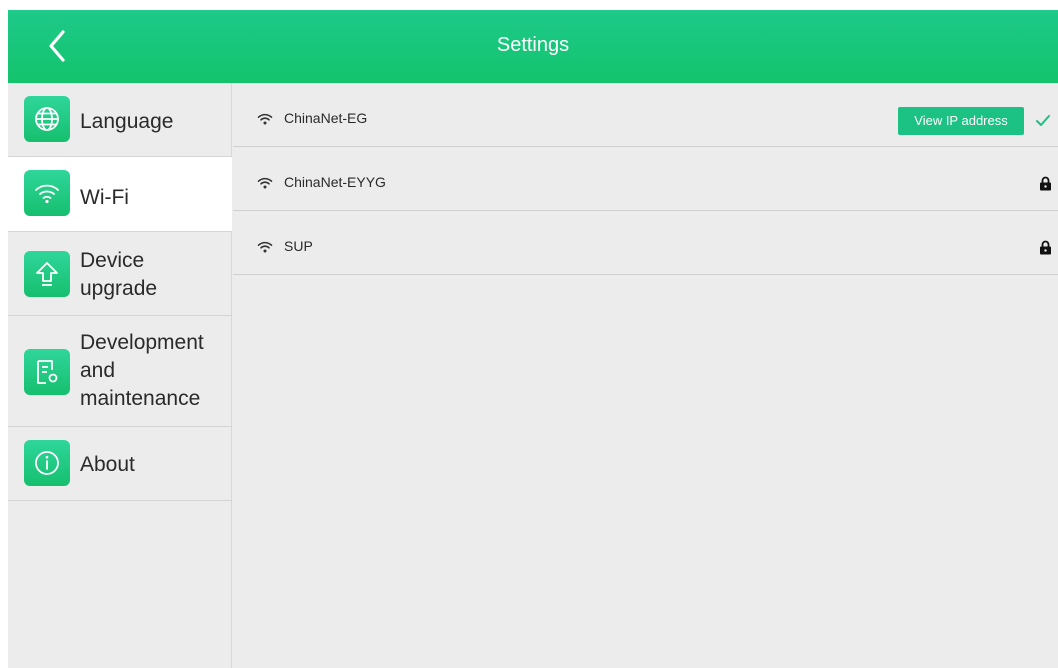 The width and height of the screenshot is (1058, 668). I want to click on sidebar-item-development-maintenance: Development and maintenance, so click(120, 371).